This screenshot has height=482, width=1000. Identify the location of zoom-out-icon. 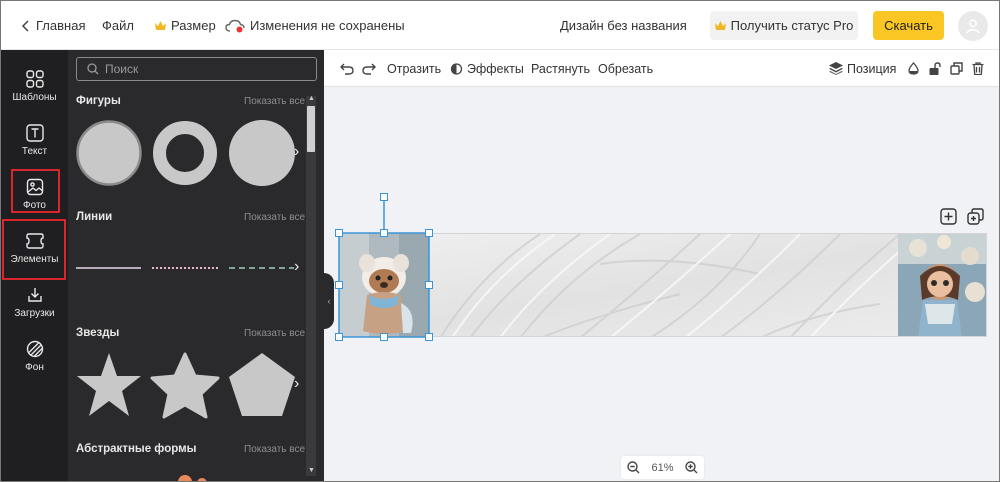
(633, 467).